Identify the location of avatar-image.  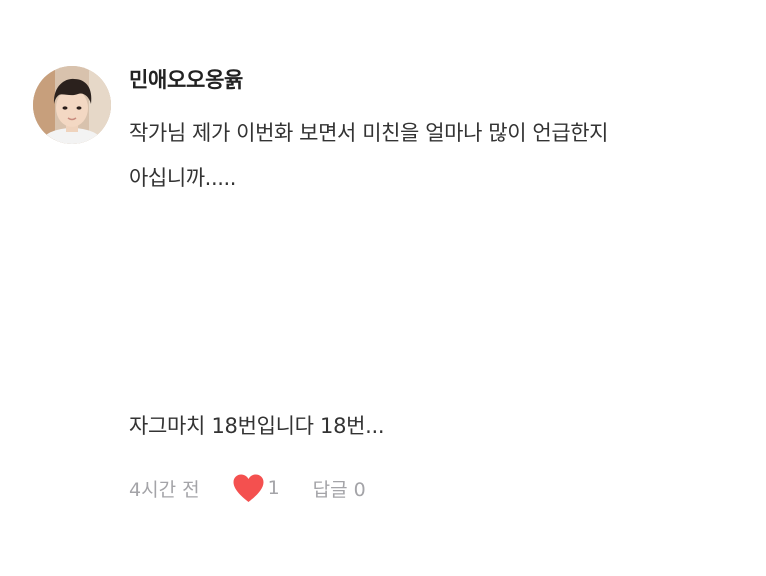
(72, 105).